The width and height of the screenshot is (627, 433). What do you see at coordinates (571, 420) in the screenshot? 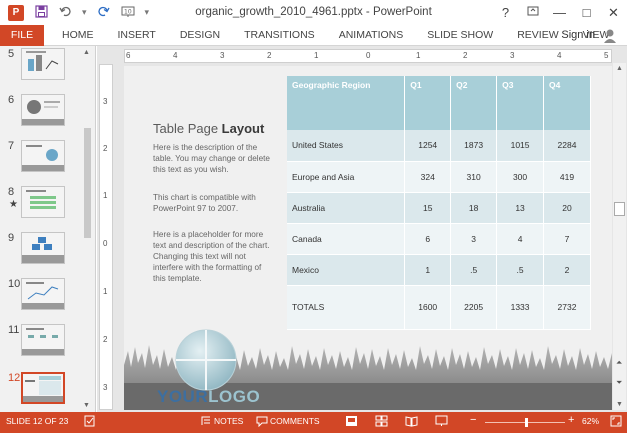
I see `zoom-in-button: +` at bounding box center [571, 420].